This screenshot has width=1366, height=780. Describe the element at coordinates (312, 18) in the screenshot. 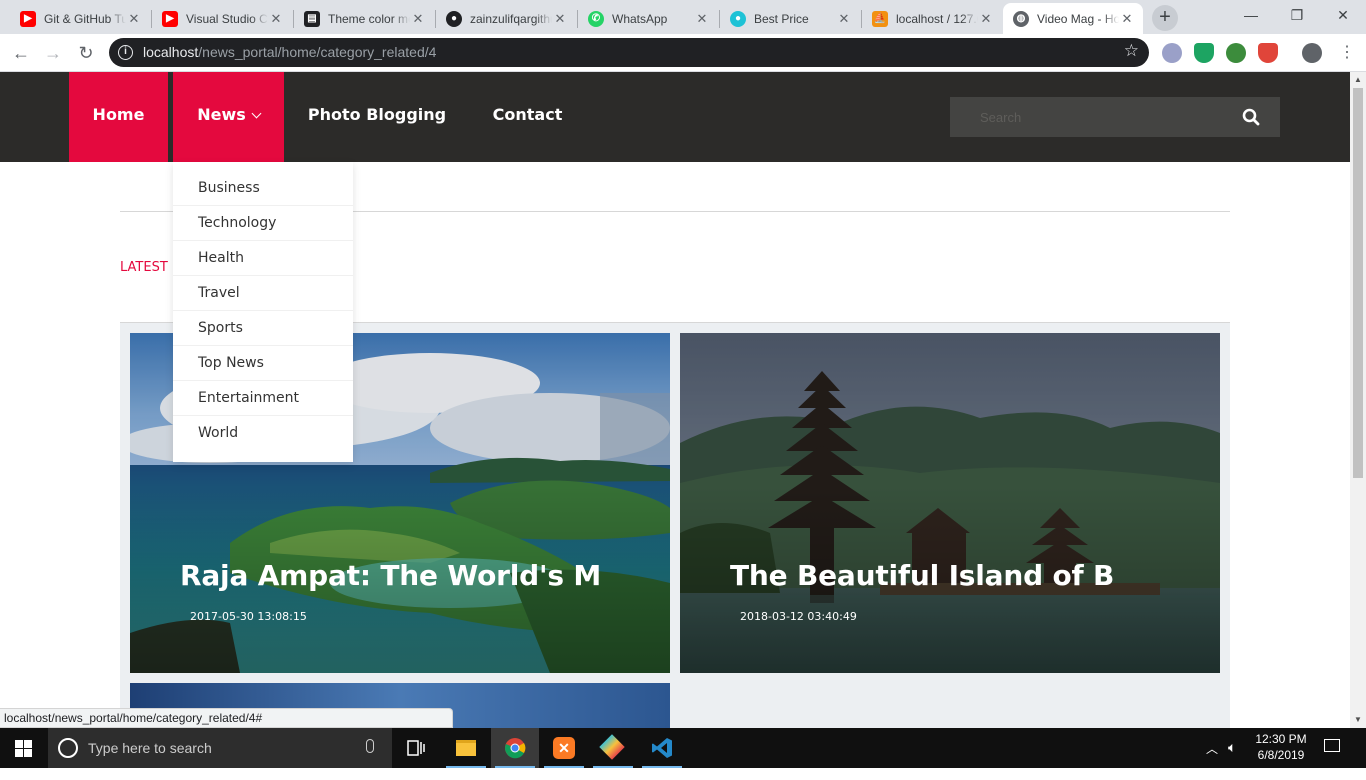

I see `document-icon: ▤` at that location.